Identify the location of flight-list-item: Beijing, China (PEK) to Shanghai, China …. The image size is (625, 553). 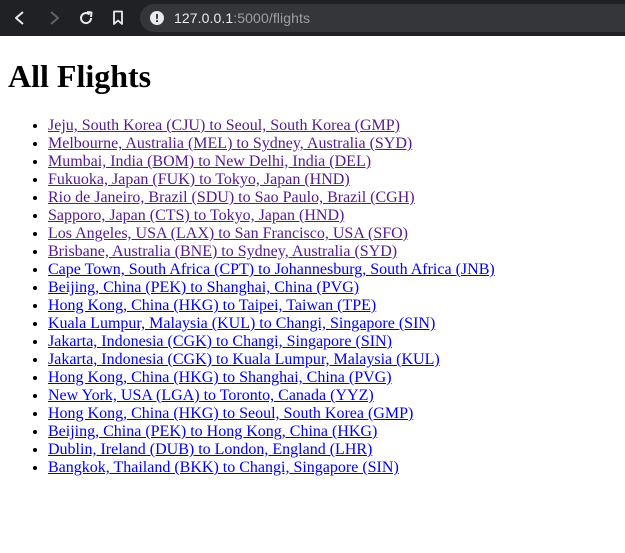
(271, 288).